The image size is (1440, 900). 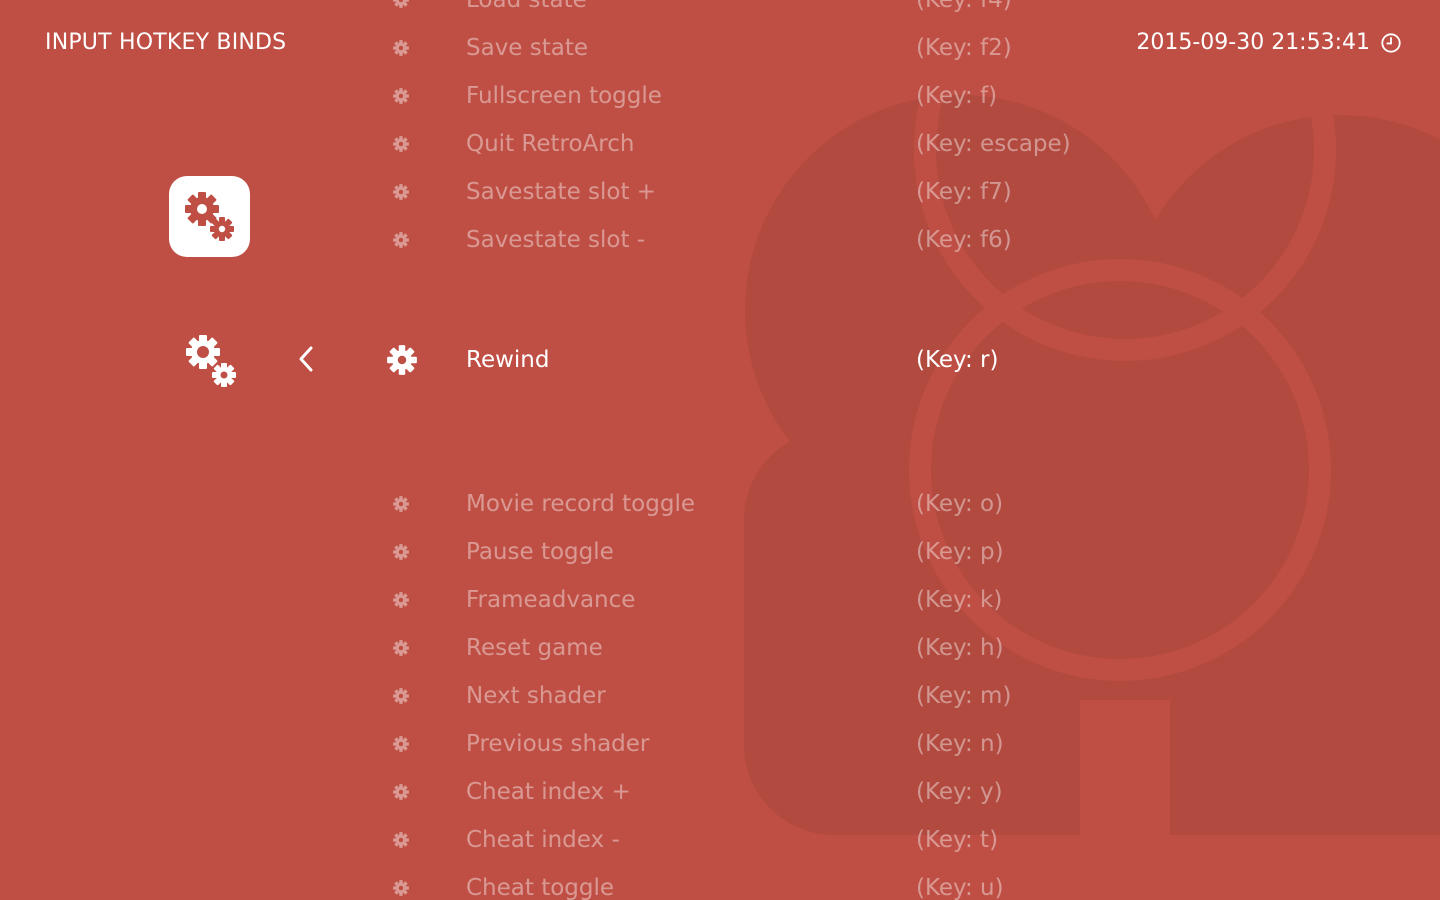 I want to click on menu-item-label: Fullscreen toggle, so click(x=564, y=96).